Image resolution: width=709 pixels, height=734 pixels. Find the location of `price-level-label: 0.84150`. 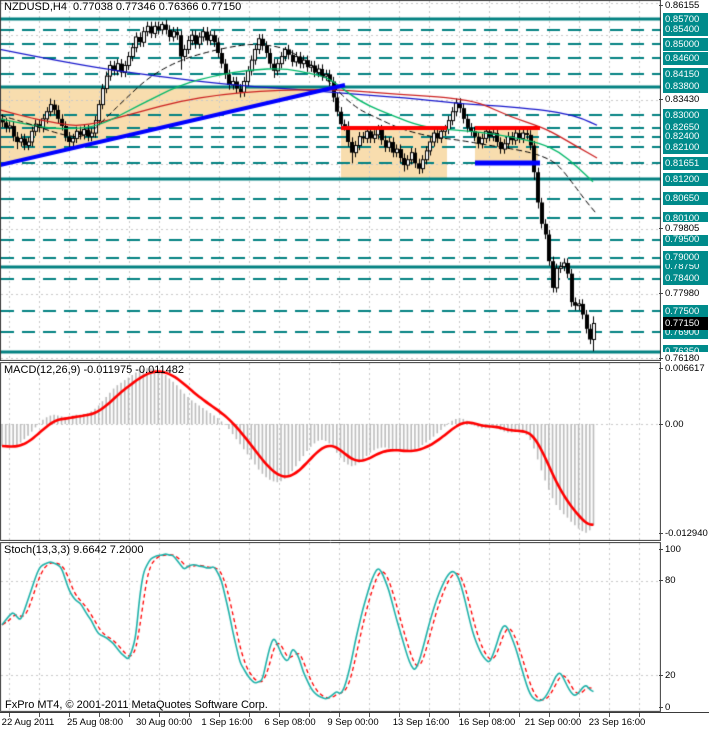

price-level-label: 0.84150 is located at coordinates (685, 74).